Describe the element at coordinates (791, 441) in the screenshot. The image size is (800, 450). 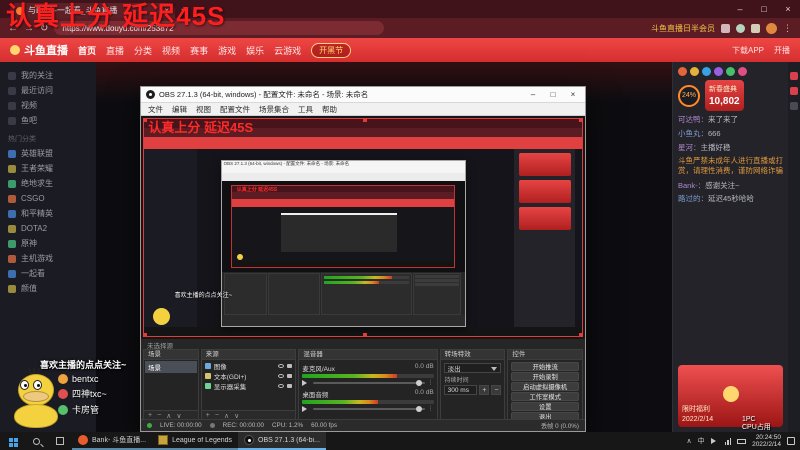
I see `notification-center-icon` at that location.